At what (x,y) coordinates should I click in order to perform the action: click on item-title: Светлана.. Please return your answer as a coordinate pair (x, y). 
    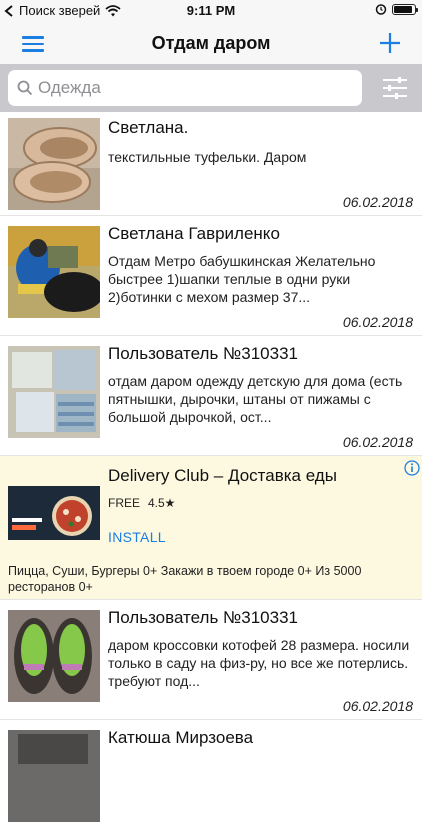
    Looking at the image, I should click on (148, 127).